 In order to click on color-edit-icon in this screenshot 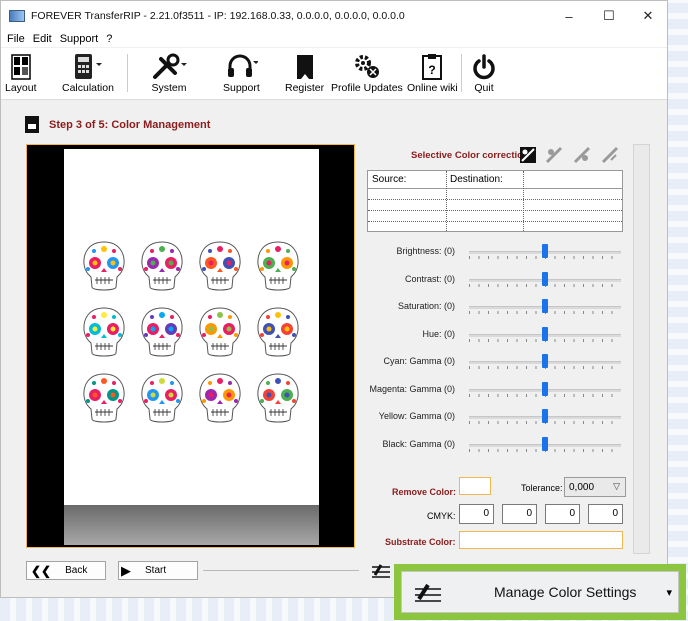, I will do `click(582, 155)`.